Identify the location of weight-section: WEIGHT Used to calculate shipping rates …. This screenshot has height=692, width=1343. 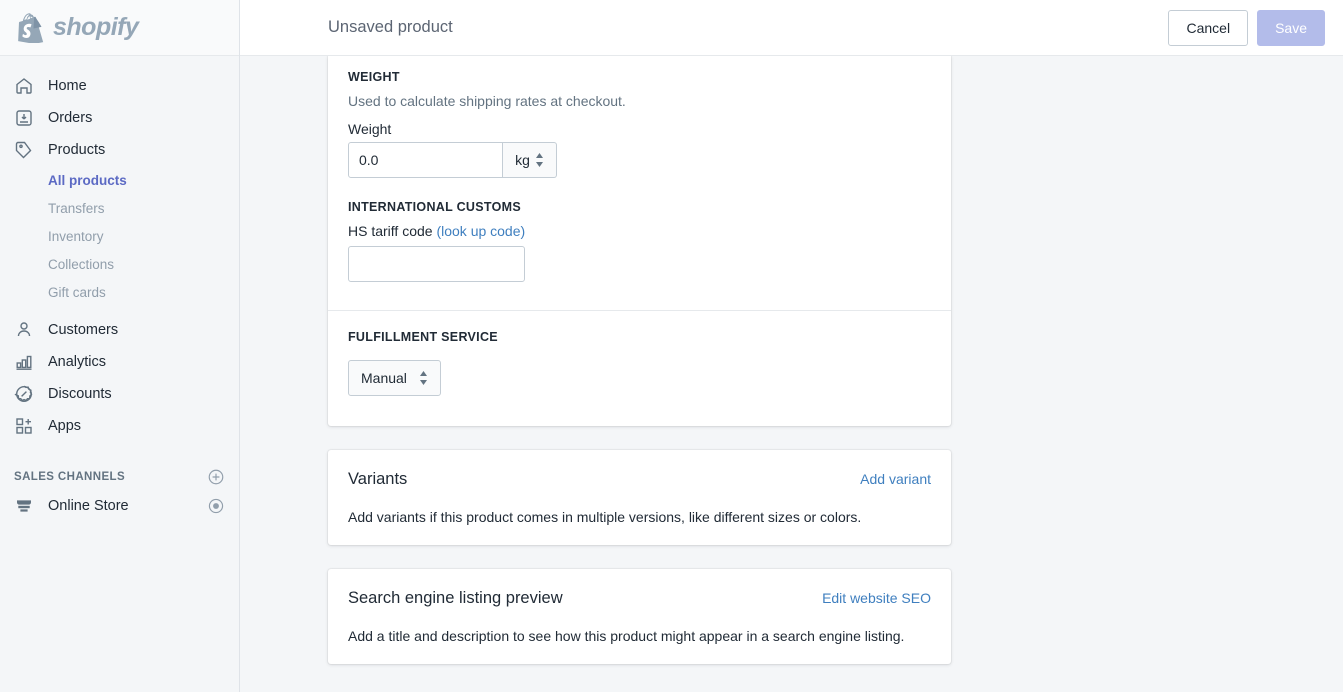
(639, 128).